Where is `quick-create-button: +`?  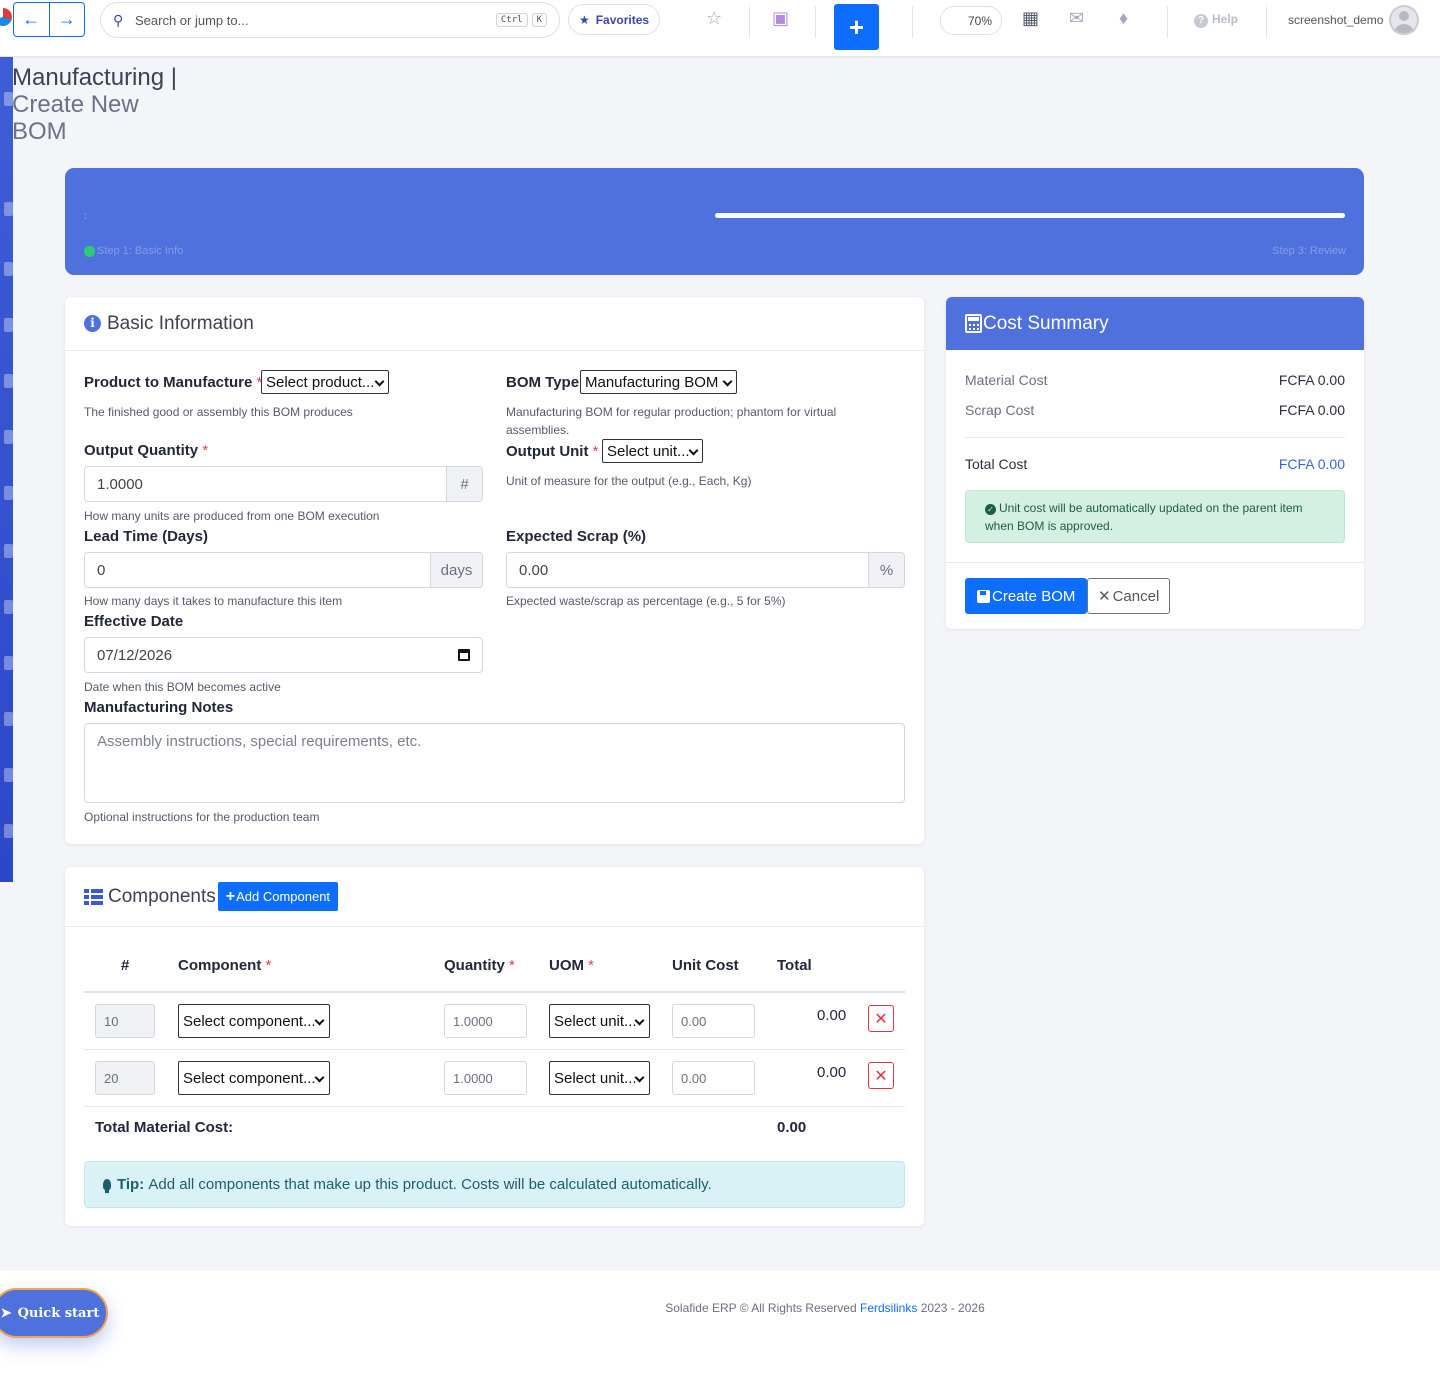 quick-create-button: + is located at coordinates (856, 27).